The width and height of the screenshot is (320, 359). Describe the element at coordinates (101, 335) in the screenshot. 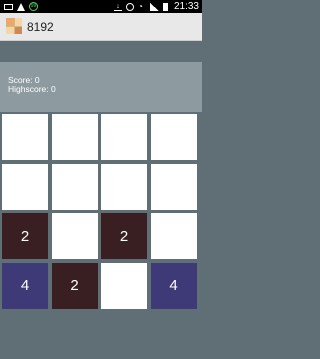

I see `bottom-area` at that location.